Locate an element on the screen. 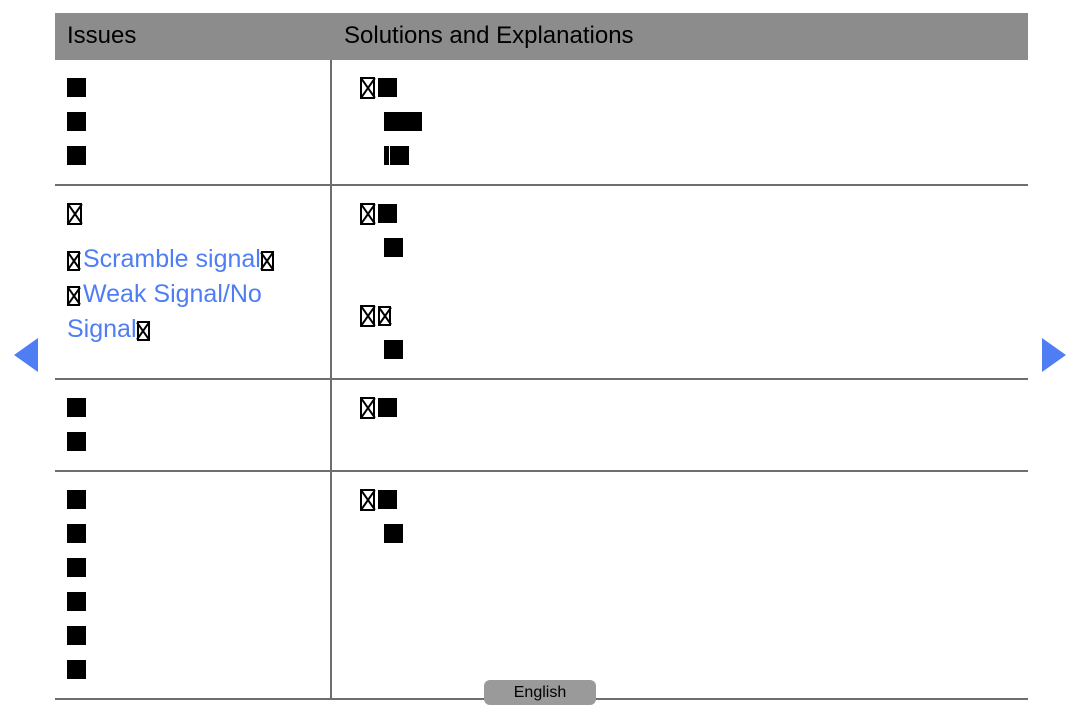  issue-text: Scramble signal is located at coordinates (172, 258).